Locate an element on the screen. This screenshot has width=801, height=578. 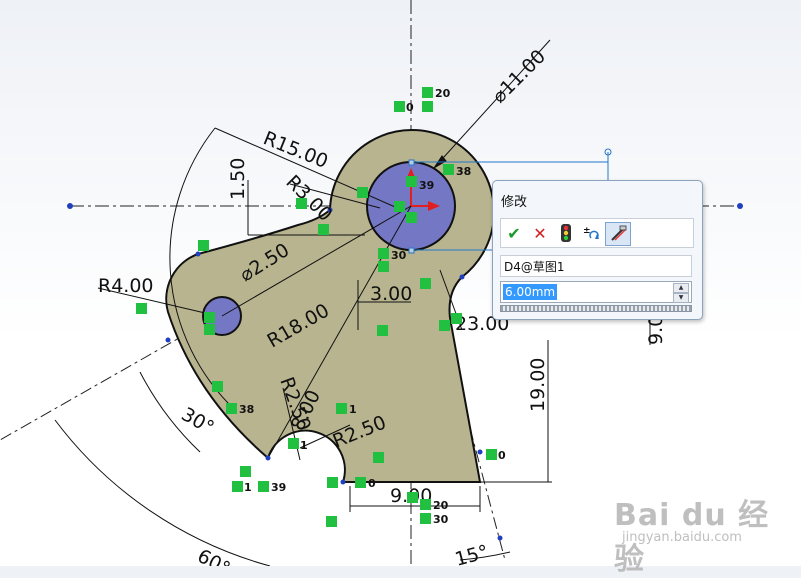
grip-top is located at coordinates (411, 162).